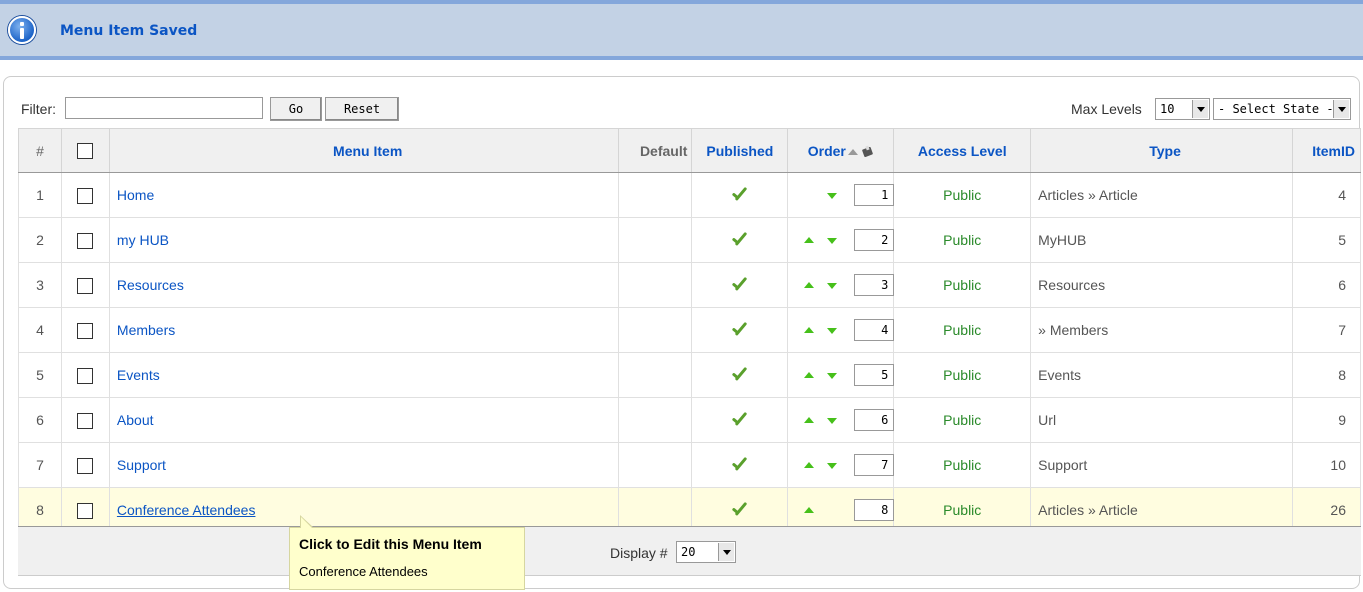 This screenshot has height=592, width=1363. Describe the element at coordinates (40, 465) in the screenshot. I see `row-number: 7` at that location.